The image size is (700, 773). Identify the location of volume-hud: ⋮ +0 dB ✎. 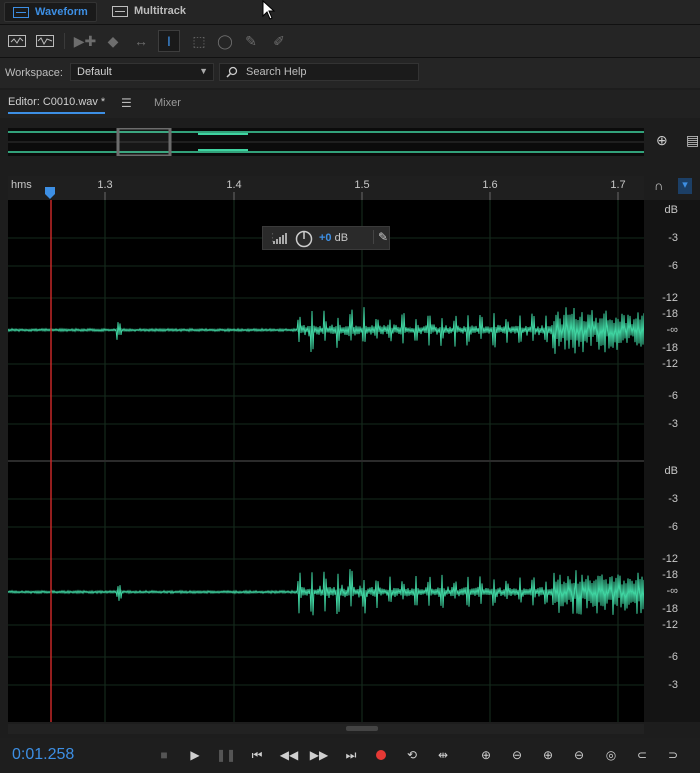
(326, 238).